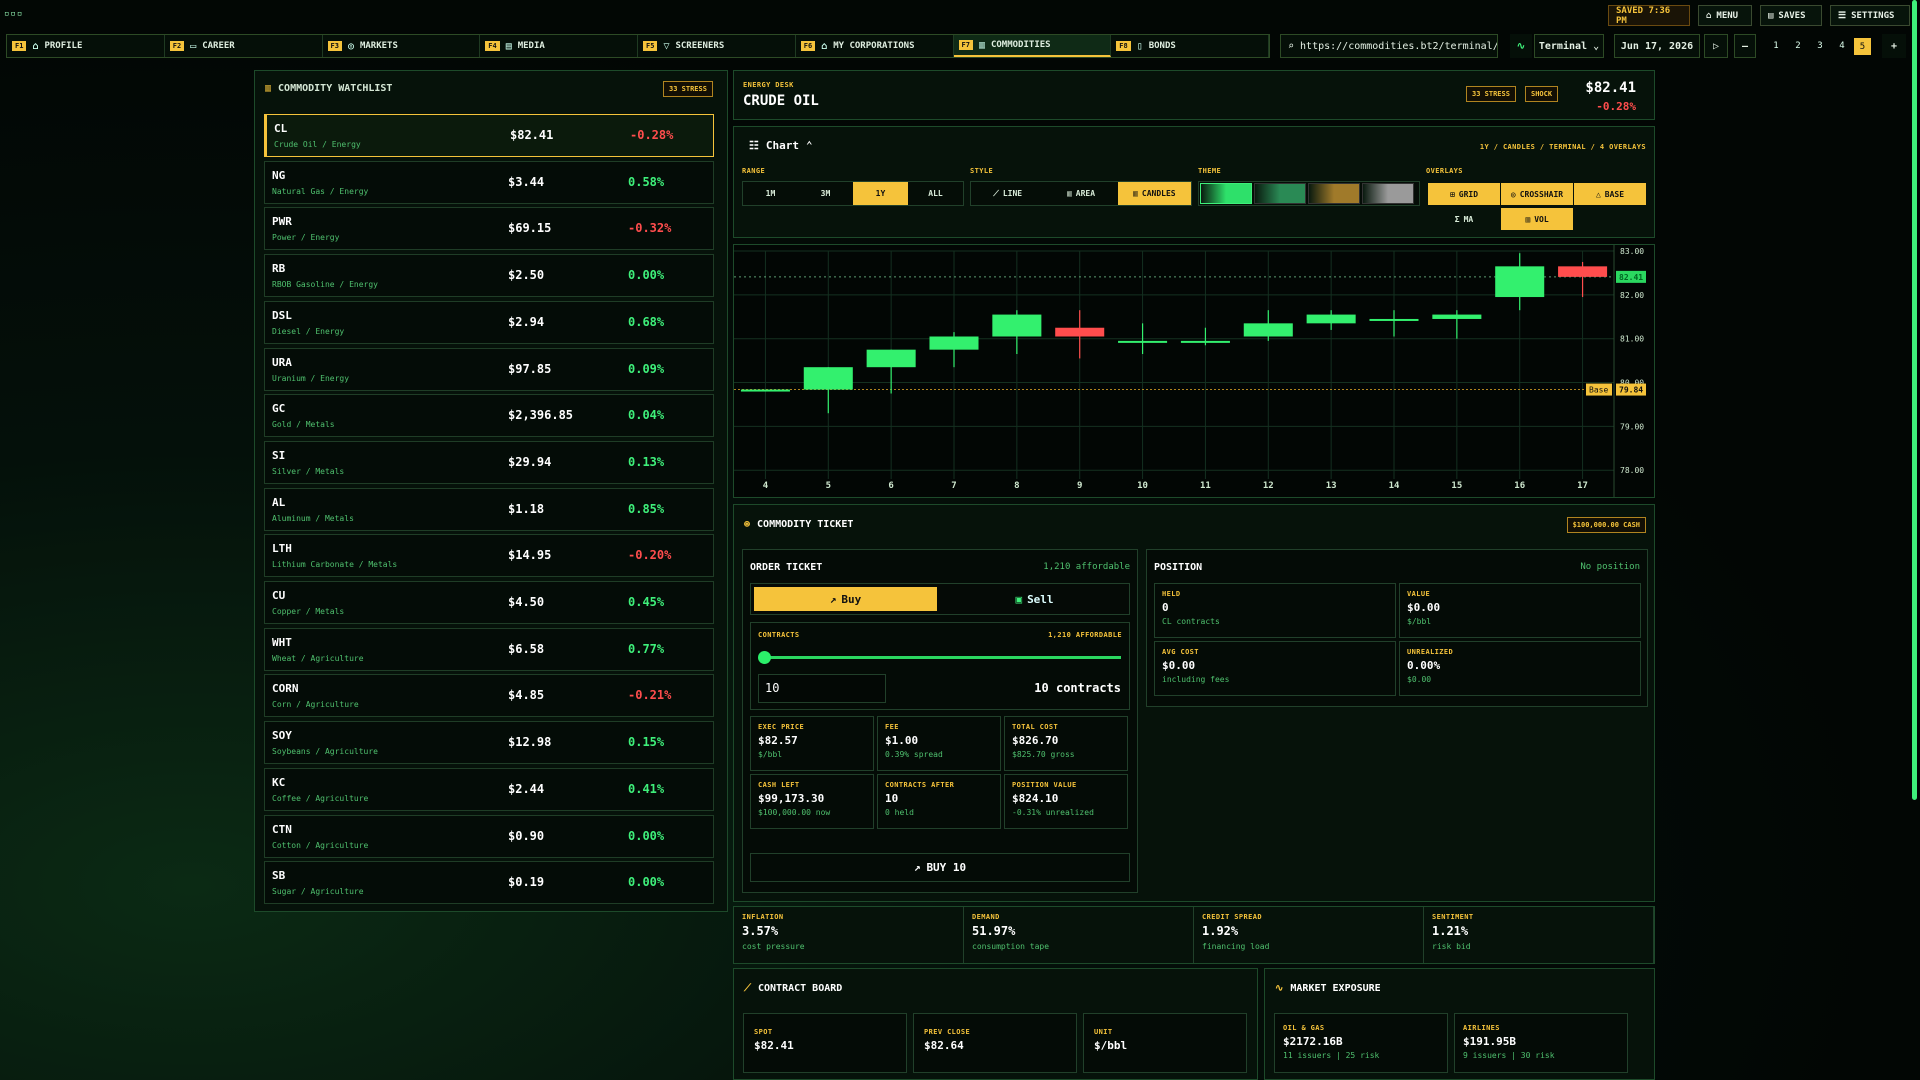 Image resolution: width=1920 pixels, height=1080 pixels. Describe the element at coordinates (805, 524) in the screenshot. I see `ticket-title: COMMODITY TICKET` at that location.